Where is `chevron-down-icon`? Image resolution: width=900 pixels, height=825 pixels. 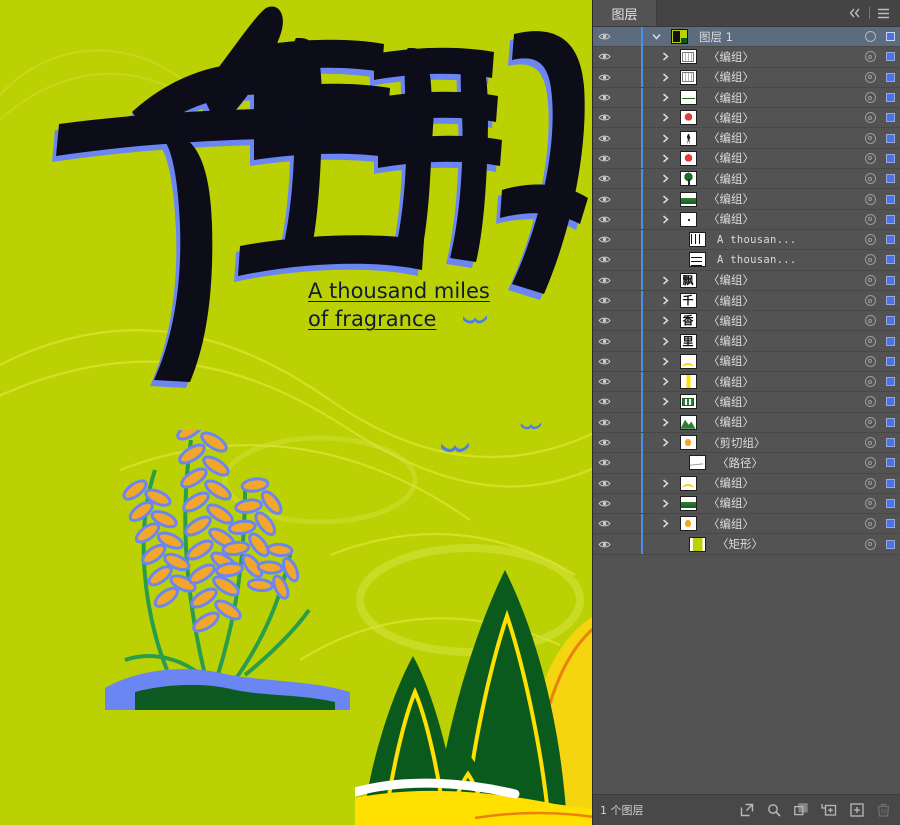 chevron-down-icon is located at coordinates (656, 36).